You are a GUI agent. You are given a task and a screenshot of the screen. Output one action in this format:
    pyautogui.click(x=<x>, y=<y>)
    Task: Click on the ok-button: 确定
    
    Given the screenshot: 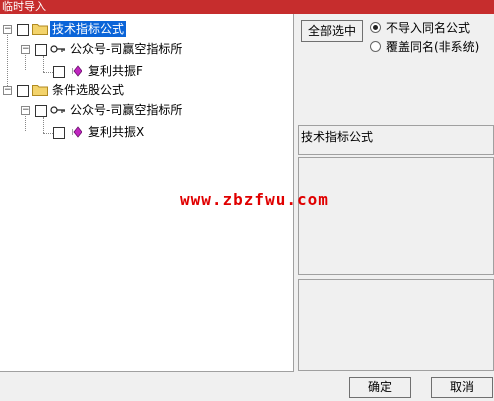 What is the action you would take?
    pyautogui.click(x=380, y=387)
    